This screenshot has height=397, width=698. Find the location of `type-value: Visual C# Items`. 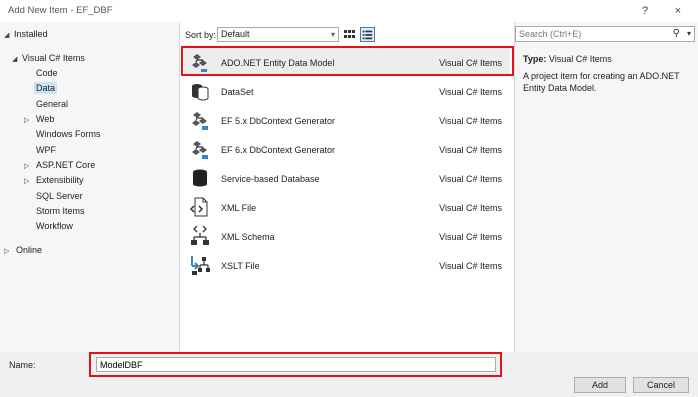

type-value: Visual C# Items is located at coordinates (580, 59).